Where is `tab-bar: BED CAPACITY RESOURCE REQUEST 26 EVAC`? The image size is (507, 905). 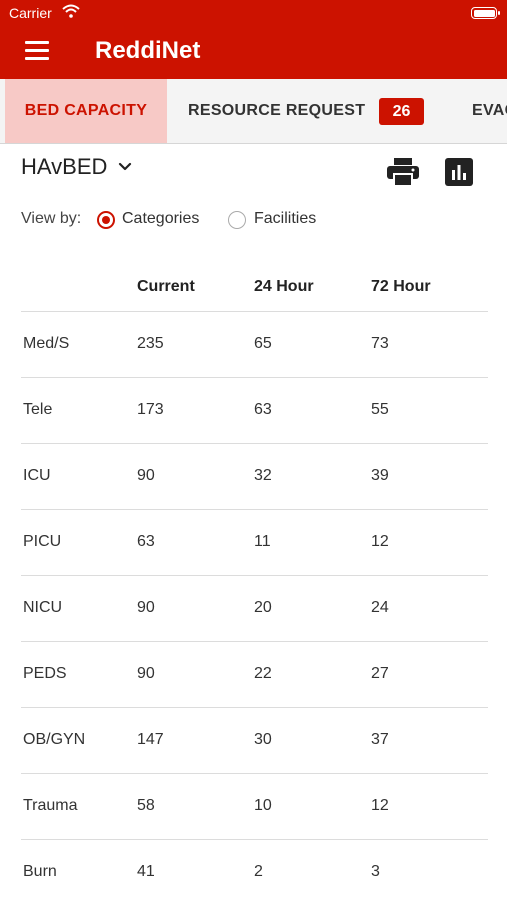
tab-bar: BED CAPACITY RESOURCE REQUEST 26 EVAC is located at coordinates (253, 111).